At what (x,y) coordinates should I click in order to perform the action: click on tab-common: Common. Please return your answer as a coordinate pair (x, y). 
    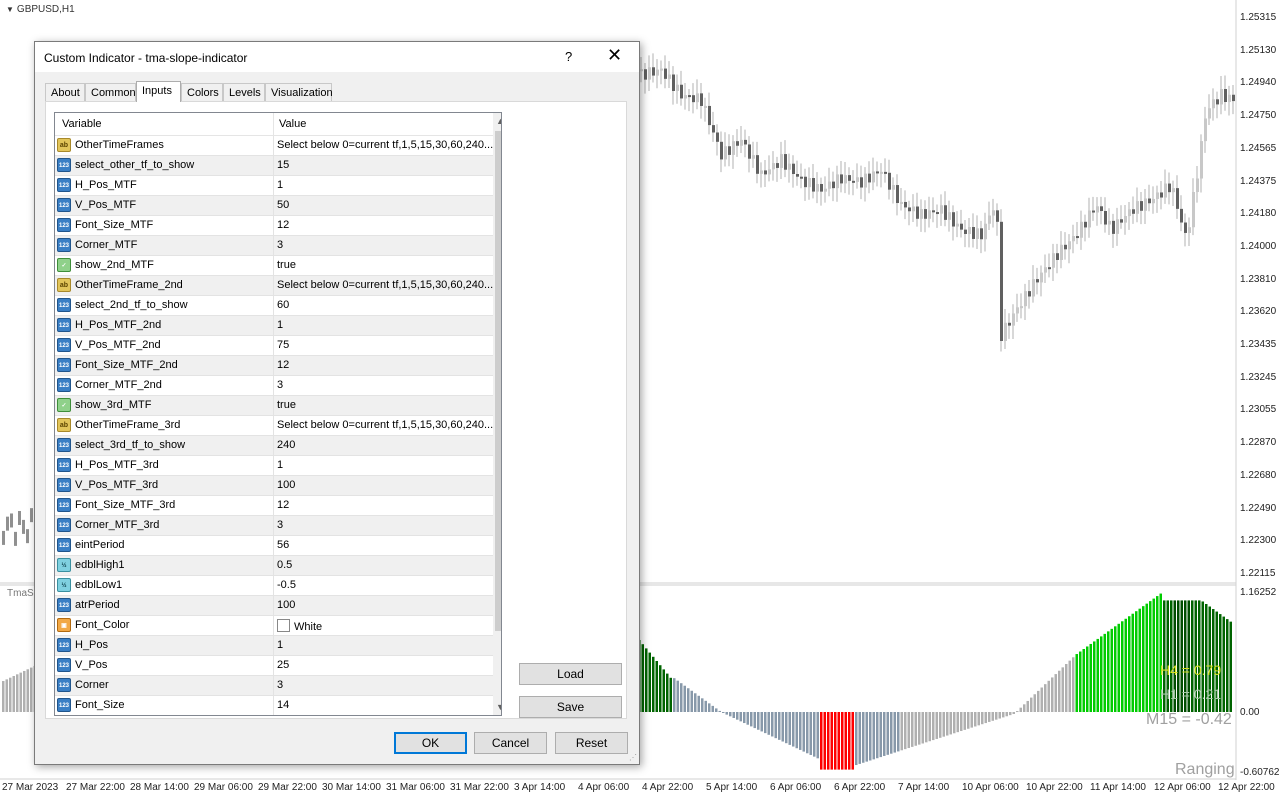
    Looking at the image, I should click on (110, 92).